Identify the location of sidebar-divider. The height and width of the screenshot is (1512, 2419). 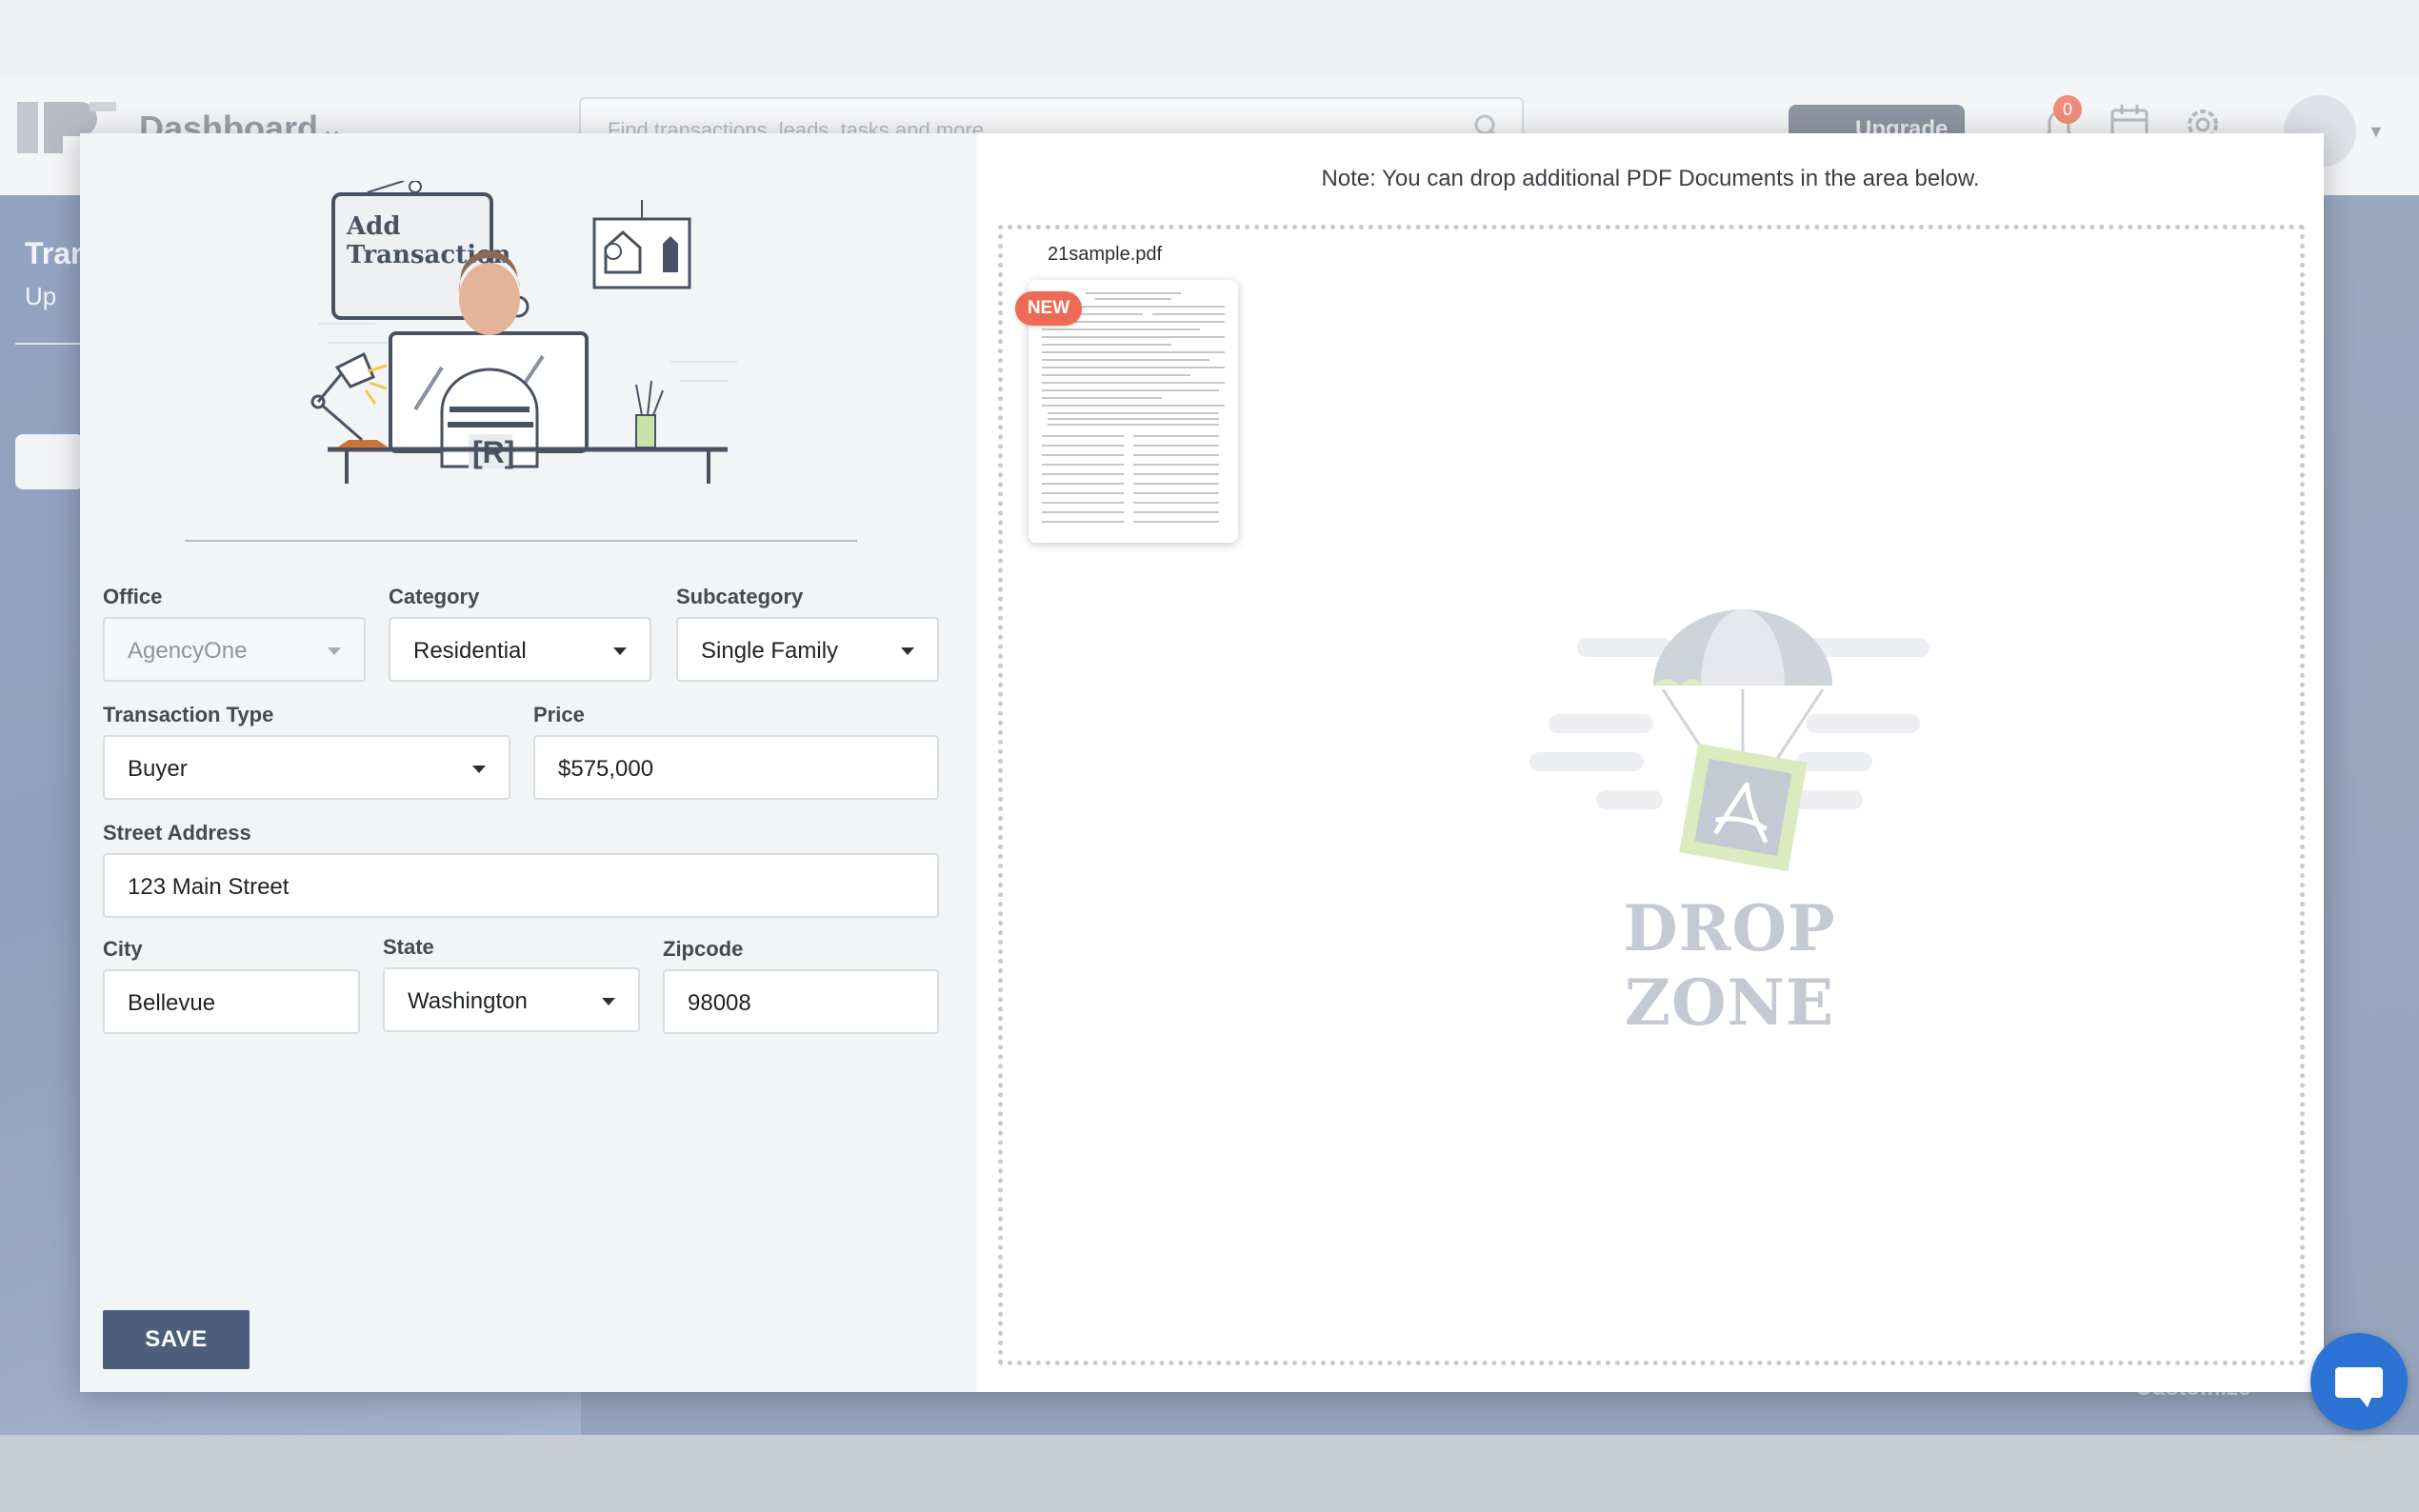
(48, 344).